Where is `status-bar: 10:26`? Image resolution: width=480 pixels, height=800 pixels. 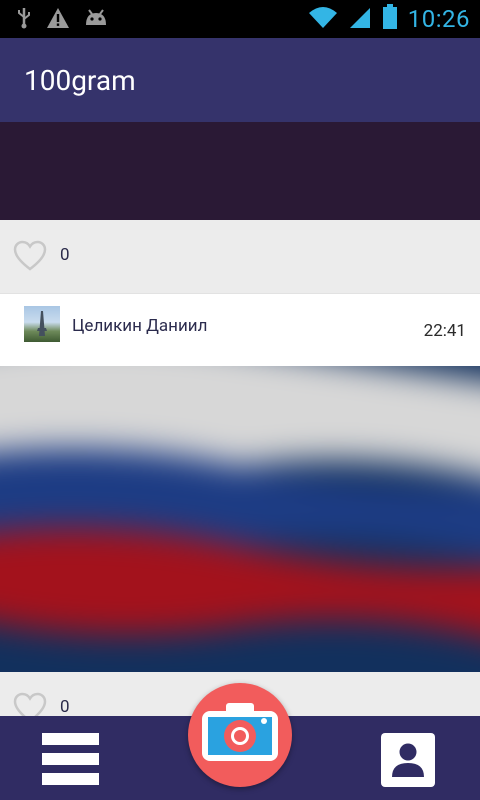 status-bar: 10:26 is located at coordinates (240, 19).